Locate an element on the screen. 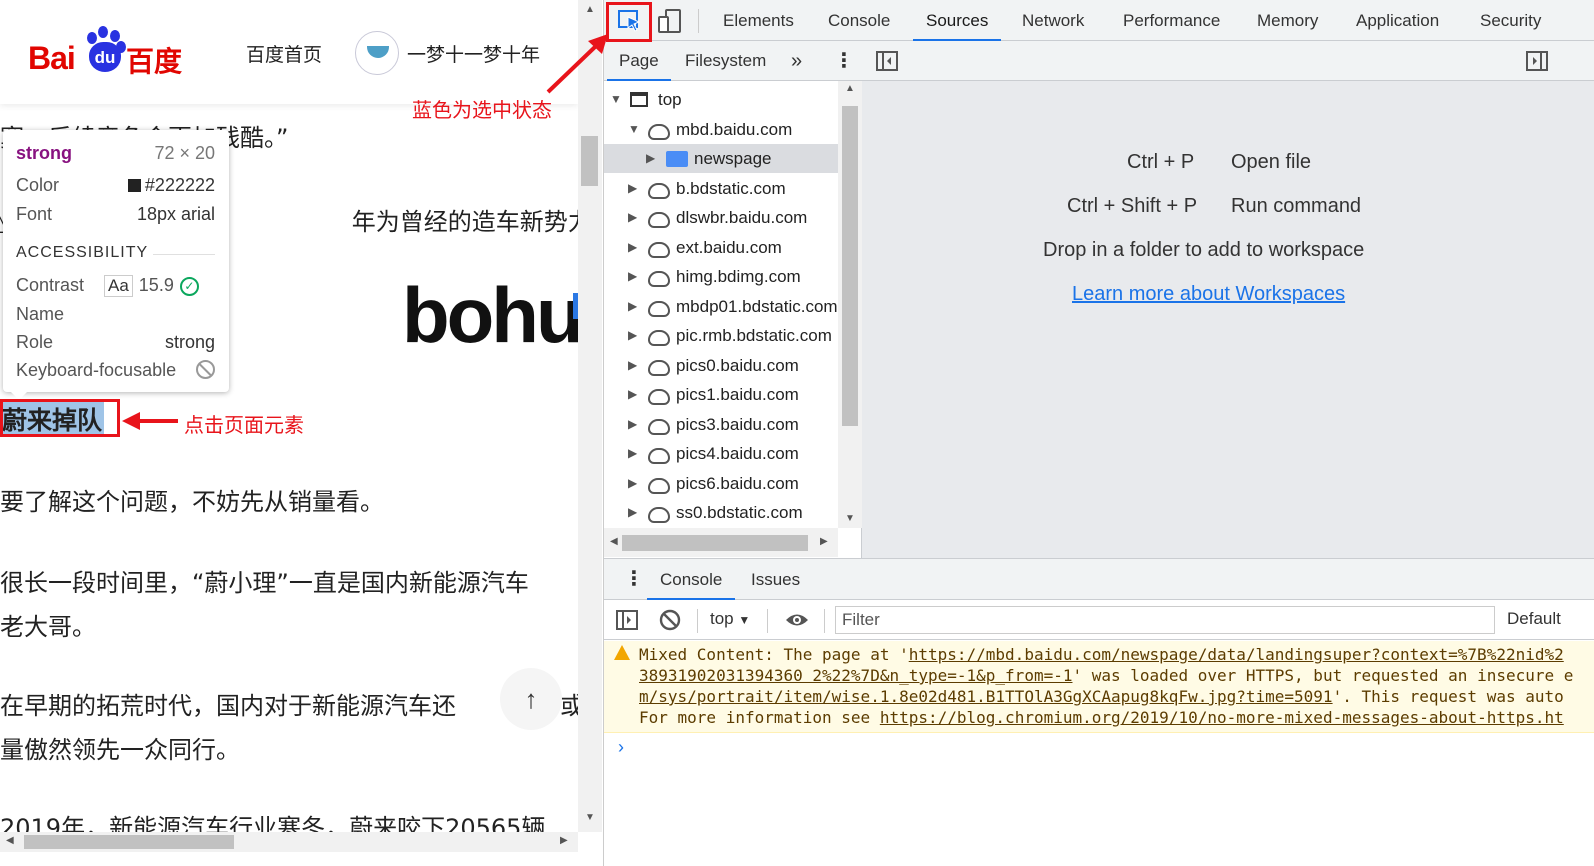 The image size is (1594, 866). drawer-tab-issues: Issues is located at coordinates (775, 579).